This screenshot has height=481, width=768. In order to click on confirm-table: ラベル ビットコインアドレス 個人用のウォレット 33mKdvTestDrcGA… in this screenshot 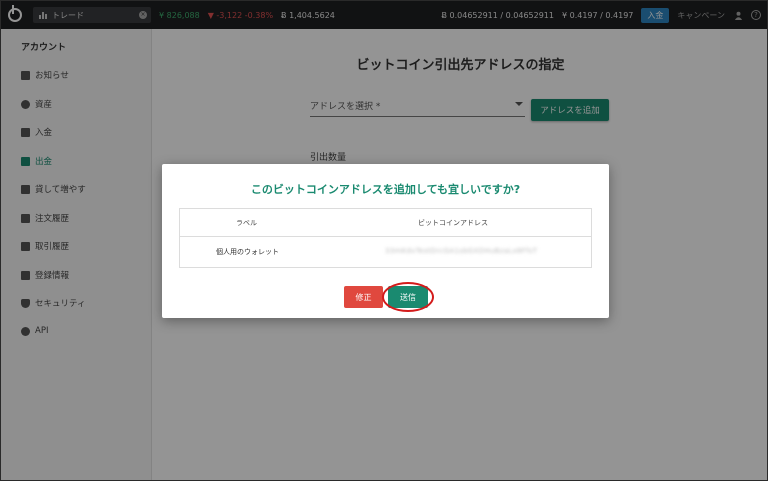, I will do `click(385, 238)`.